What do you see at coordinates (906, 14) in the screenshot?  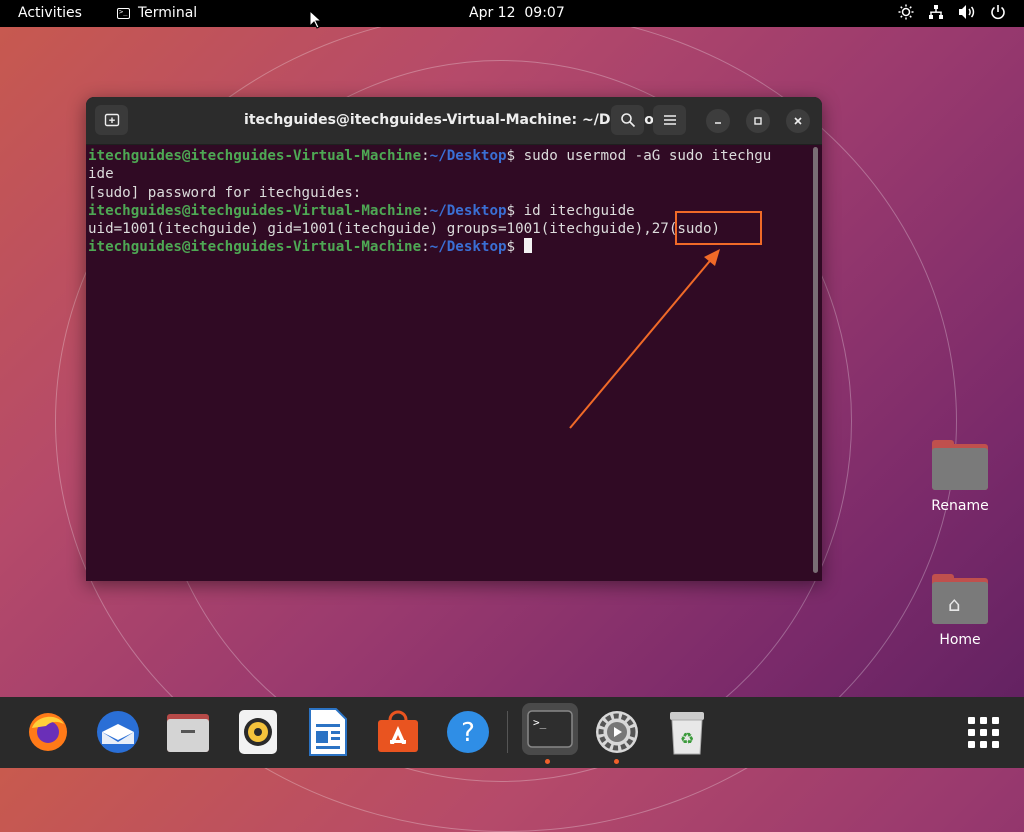 I see `brightness-icon` at bounding box center [906, 14].